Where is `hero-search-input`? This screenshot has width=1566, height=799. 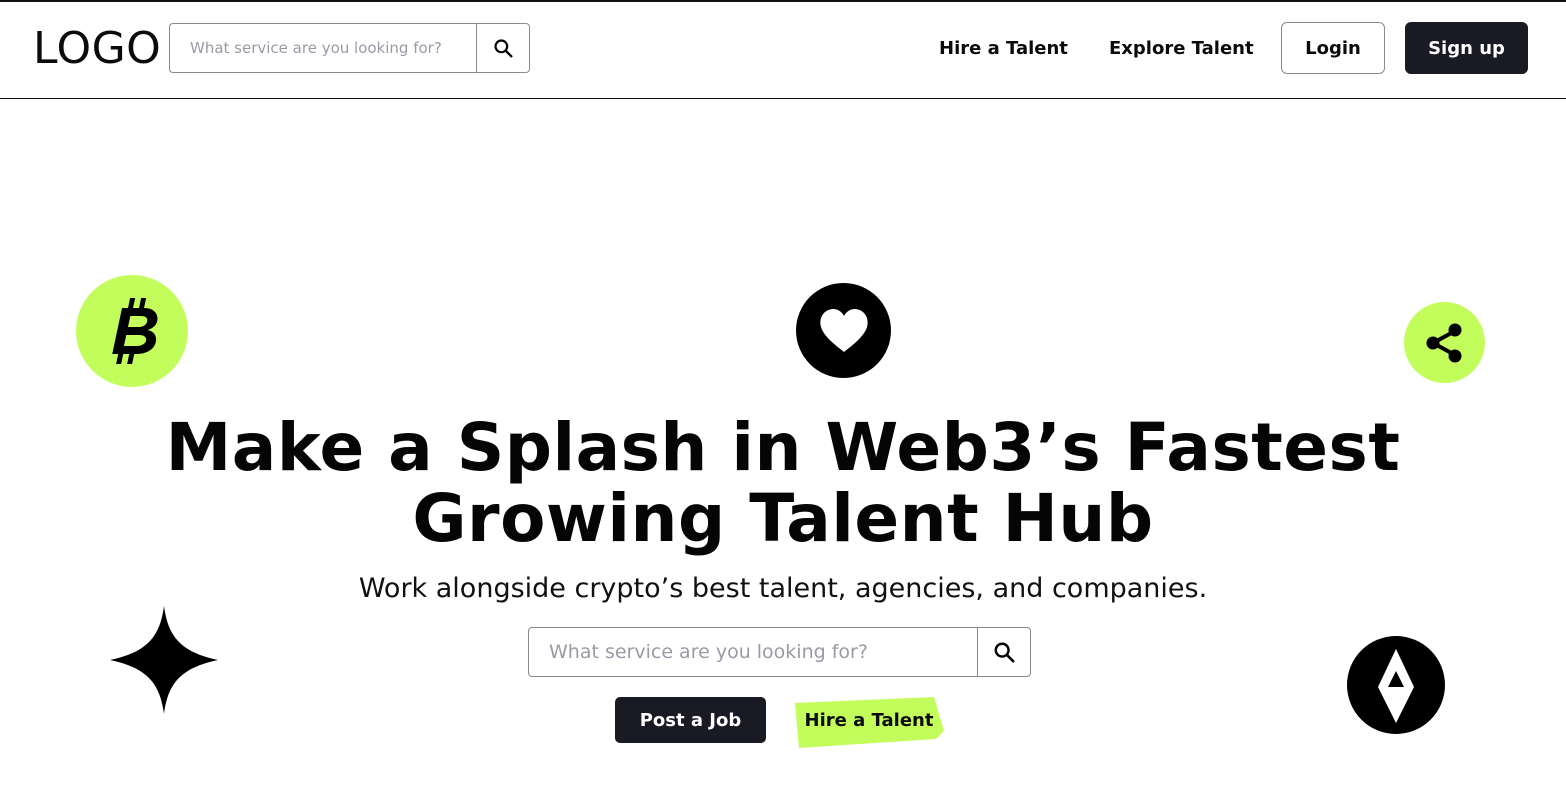 hero-search-input is located at coordinates (753, 652).